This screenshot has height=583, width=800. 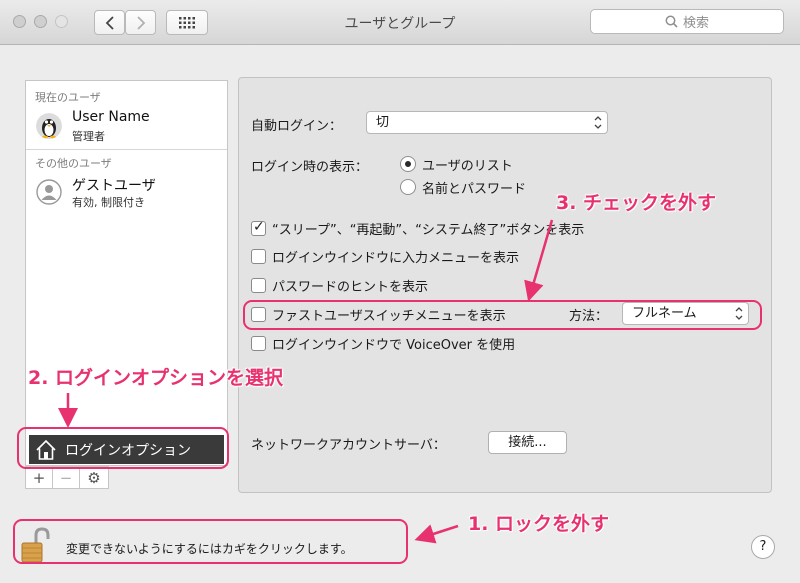 What do you see at coordinates (408, 187) in the screenshot?
I see `radio-name-password` at bounding box center [408, 187].